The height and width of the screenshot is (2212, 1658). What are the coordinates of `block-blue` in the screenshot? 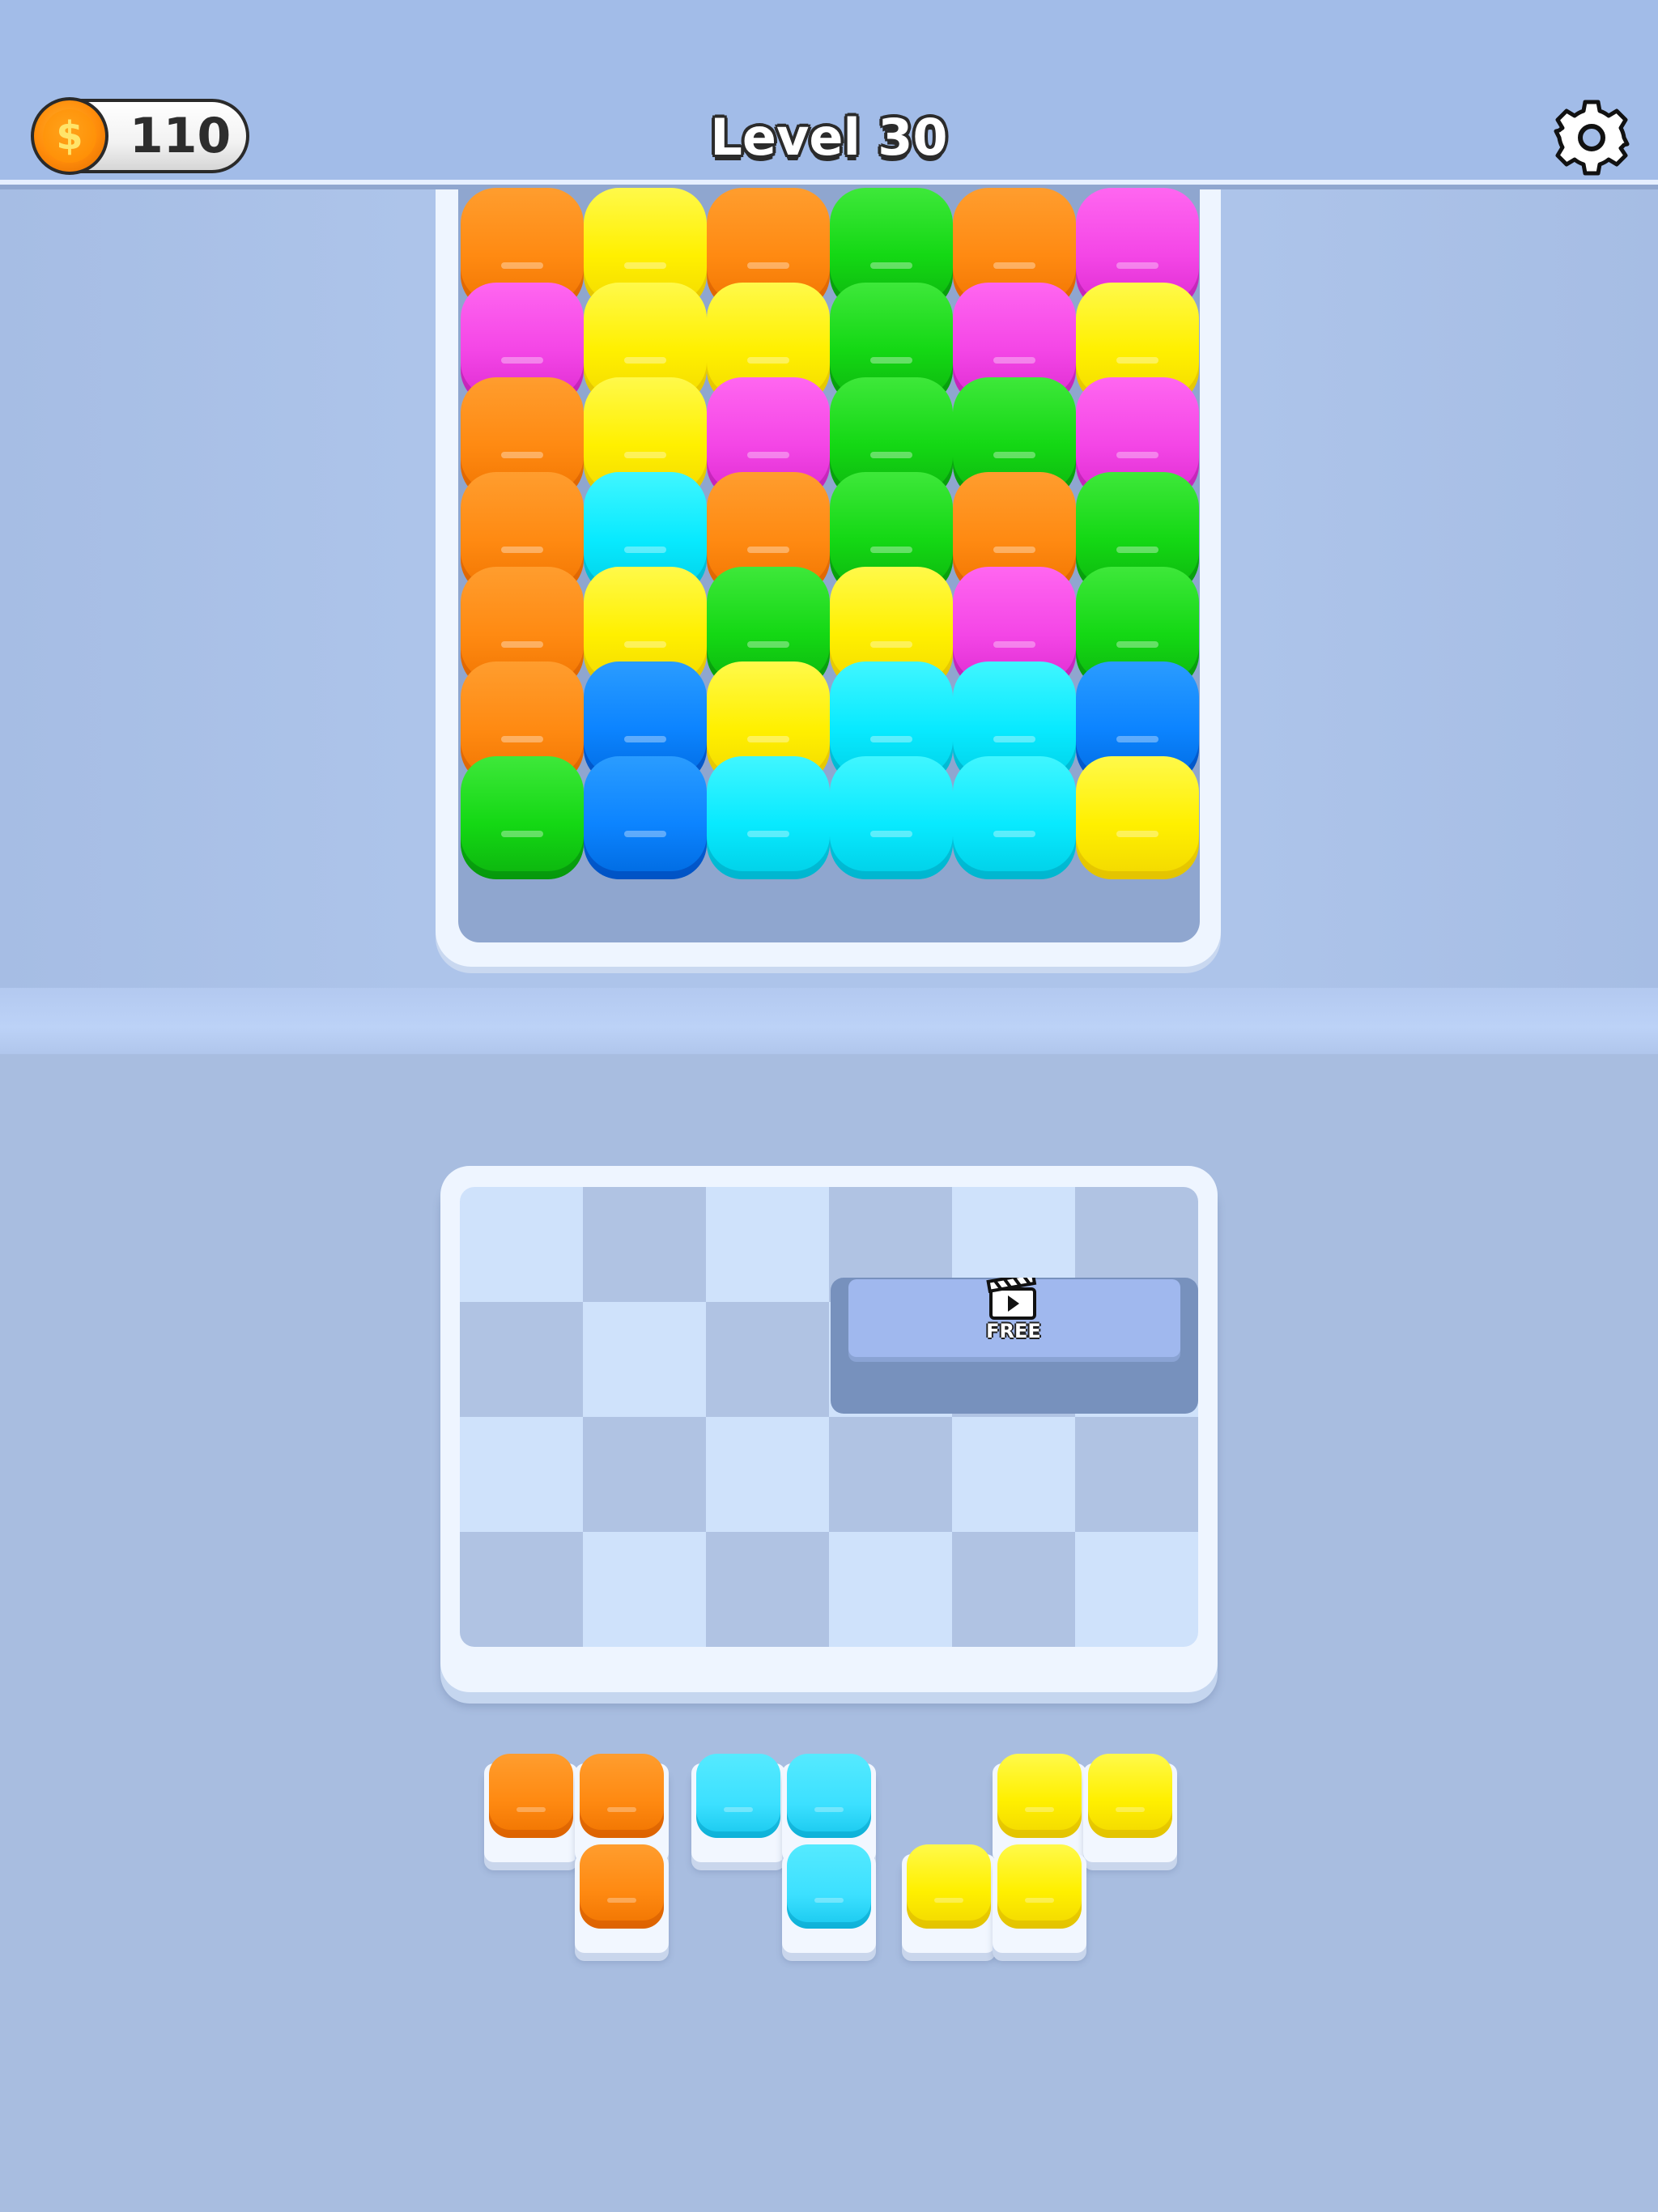 It's located at (645, 818).